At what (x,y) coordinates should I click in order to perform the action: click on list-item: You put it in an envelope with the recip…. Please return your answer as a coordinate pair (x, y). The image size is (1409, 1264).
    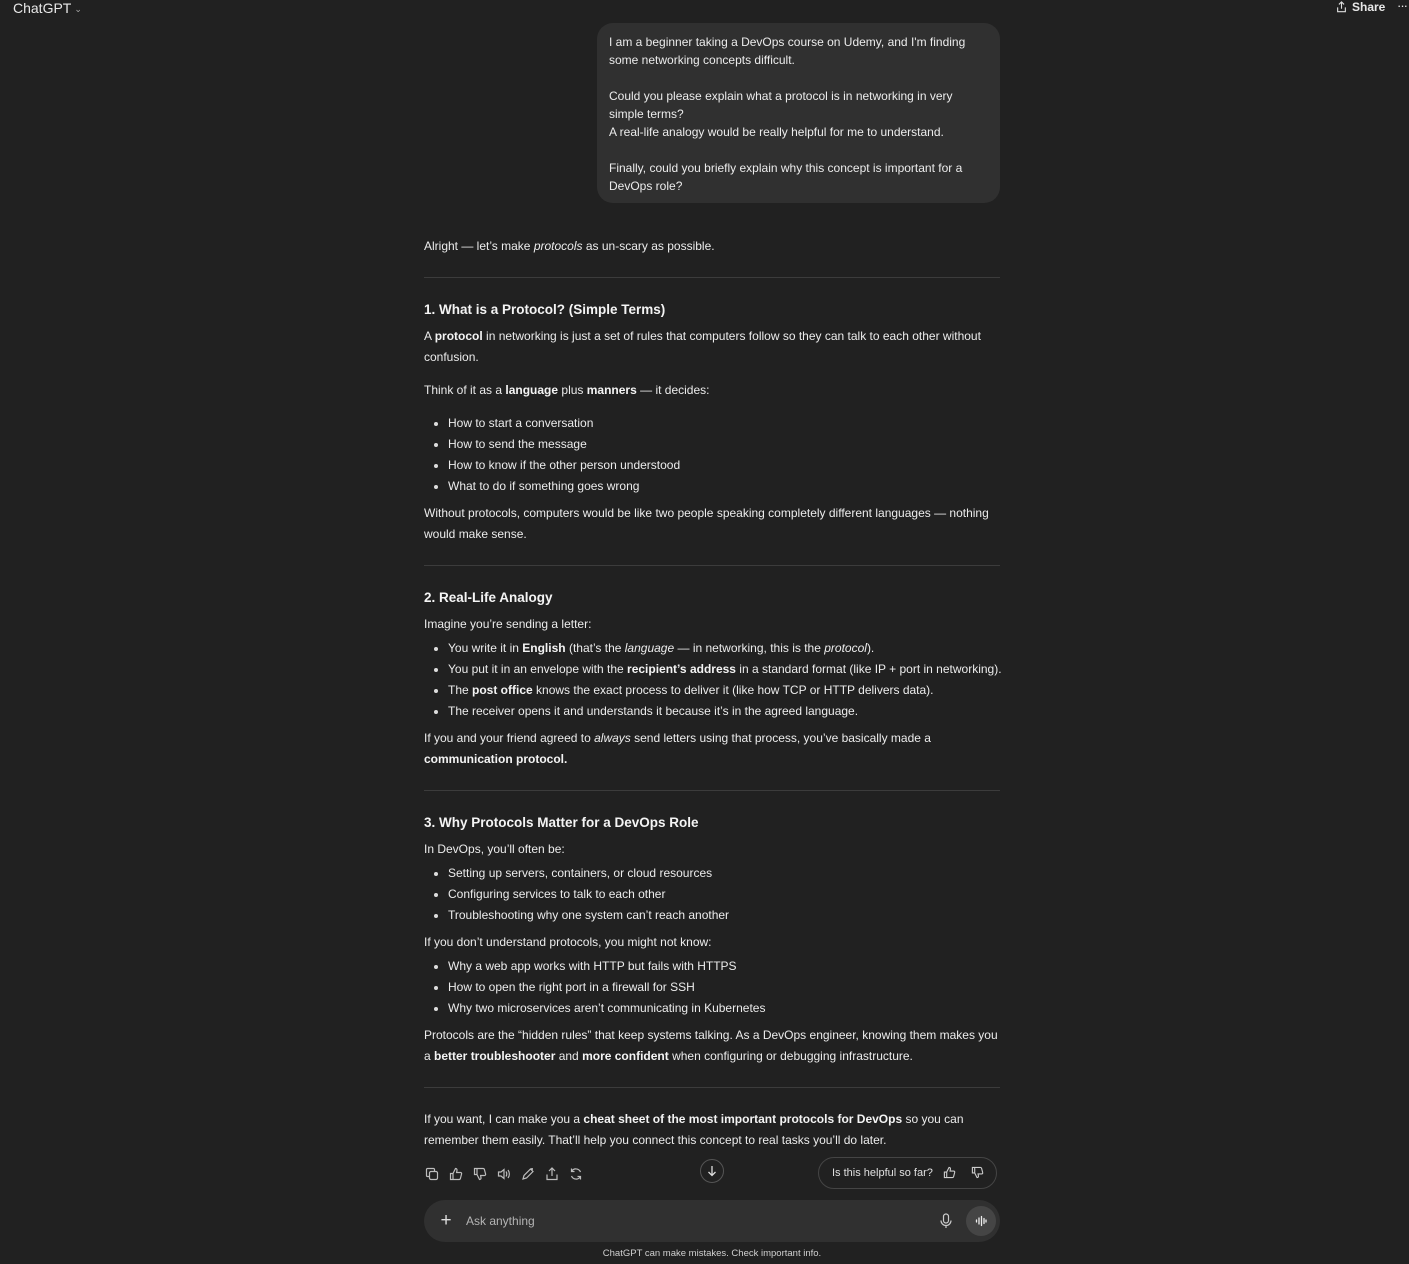
    Looking at the image, I should click on (726, 669).